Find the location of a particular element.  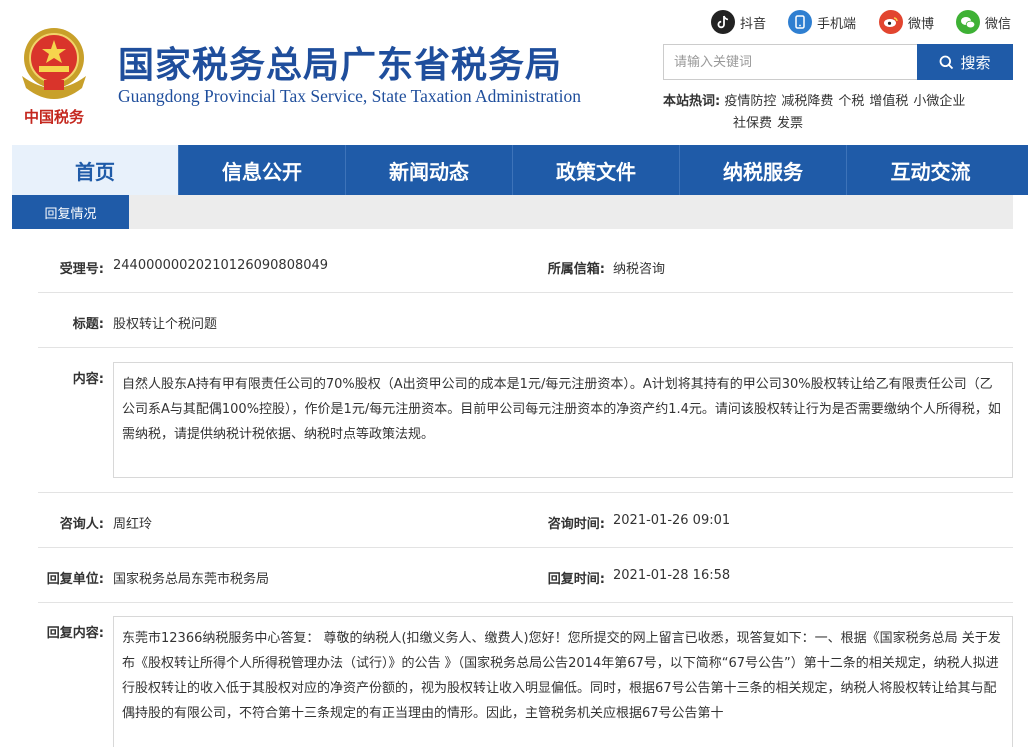

search-input is located at coordinates (790, 62).